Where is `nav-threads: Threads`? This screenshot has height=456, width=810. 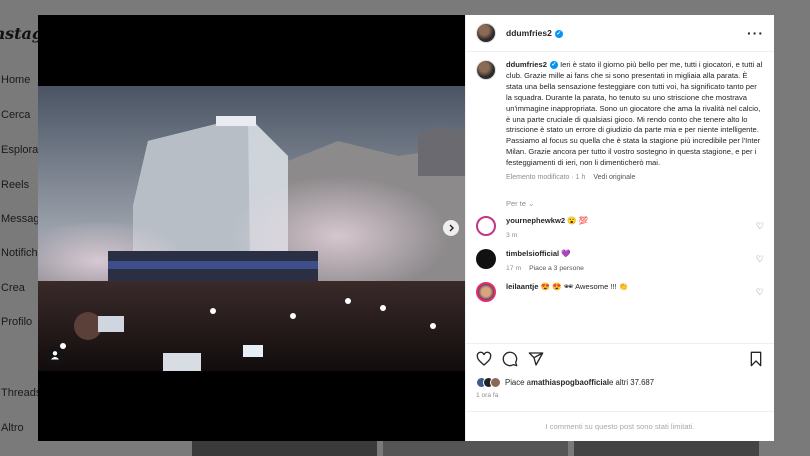 nav-threads: Threads is located at coordinates (21, 393).